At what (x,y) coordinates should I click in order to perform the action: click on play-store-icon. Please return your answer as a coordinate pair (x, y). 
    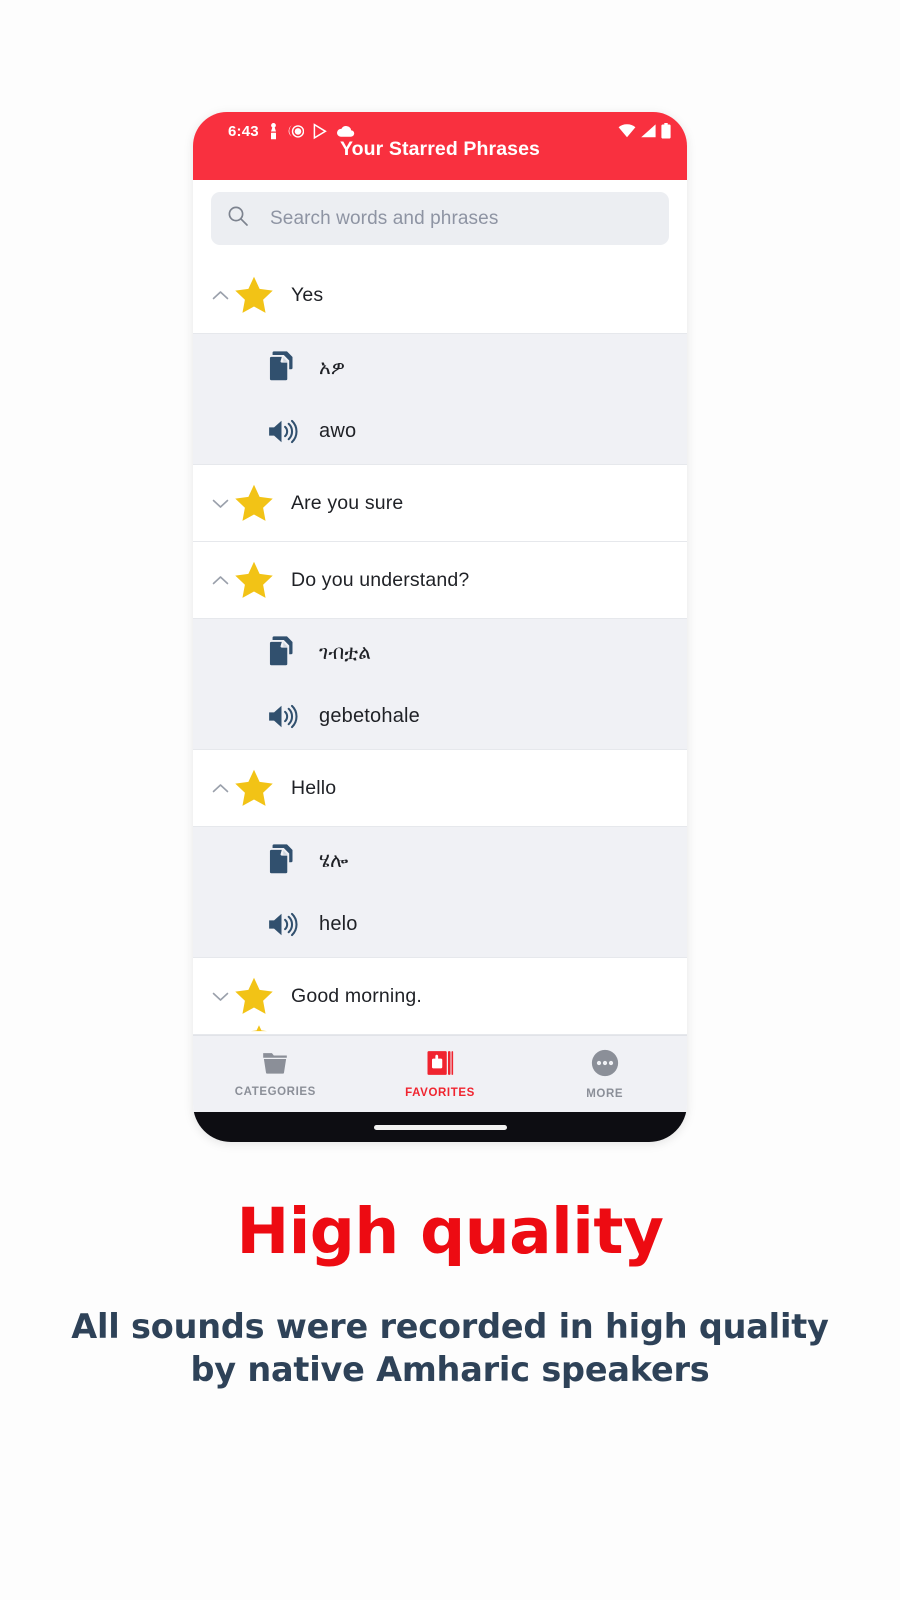
    Looking at the image, I should click on (320, 131).